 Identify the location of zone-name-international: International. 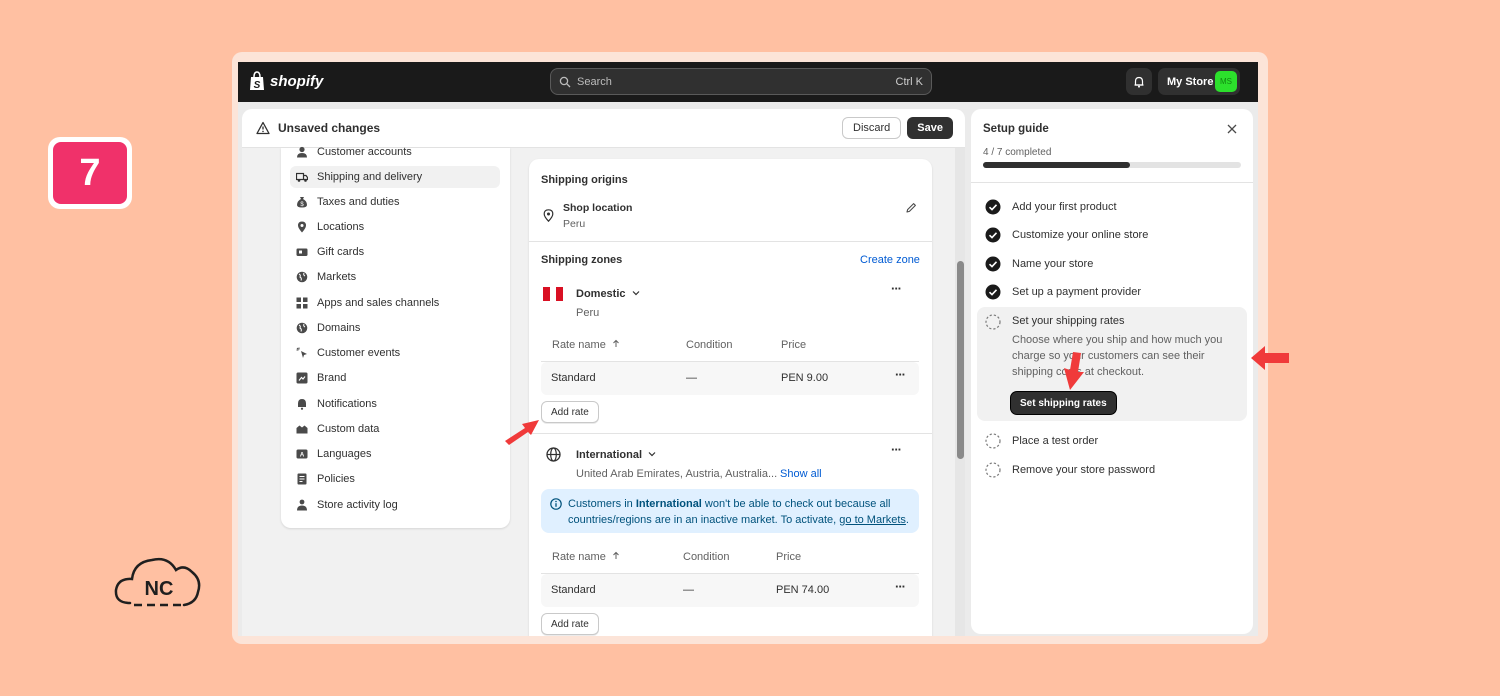
(616, 455).